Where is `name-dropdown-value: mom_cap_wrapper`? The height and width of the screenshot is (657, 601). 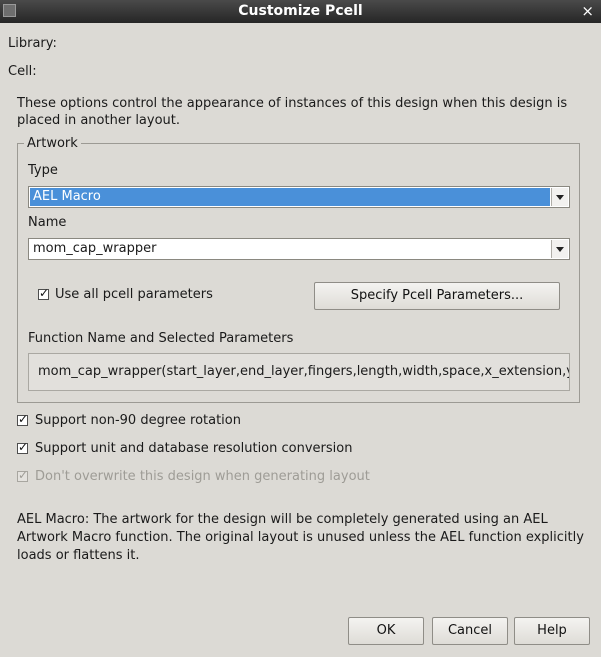
name-dropdown-value: mom_cap_wrapper is located at coordinates (95, 248).